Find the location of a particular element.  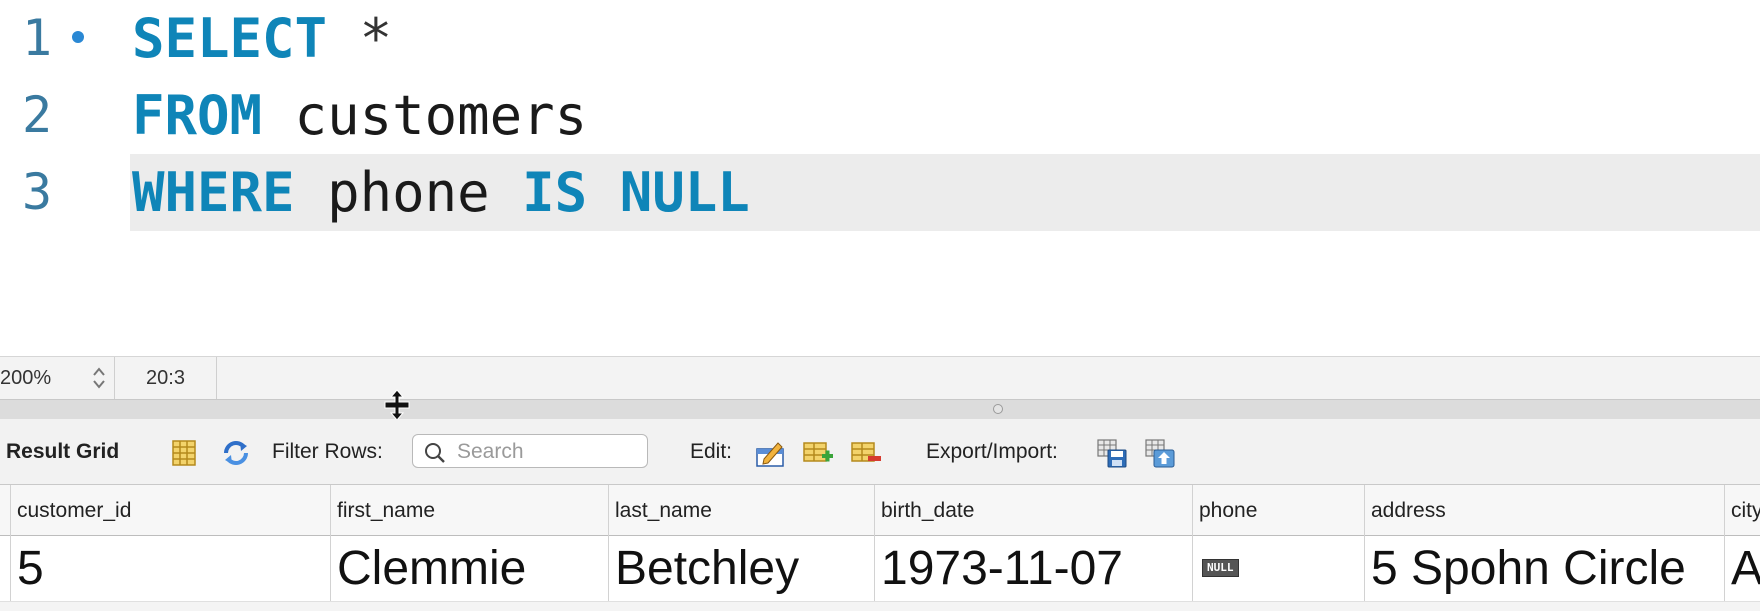

delete-row-icon is located at coordinates (866, 453).